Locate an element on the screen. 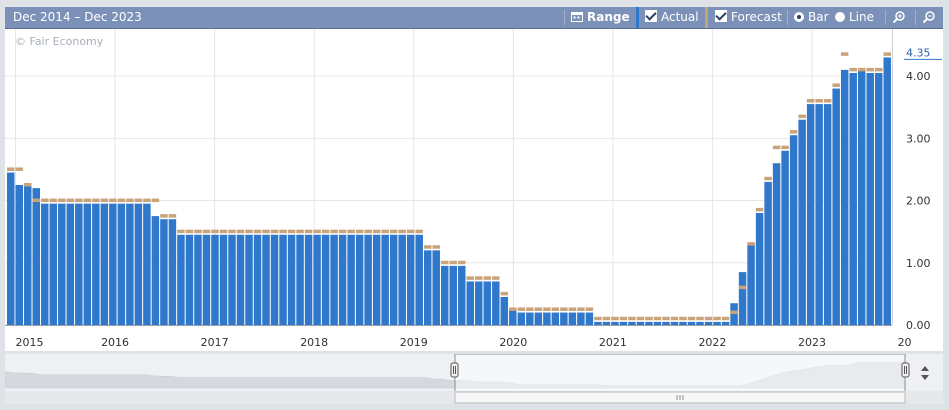  bar-mode-option: Bar is located at coordinates (811, 17).